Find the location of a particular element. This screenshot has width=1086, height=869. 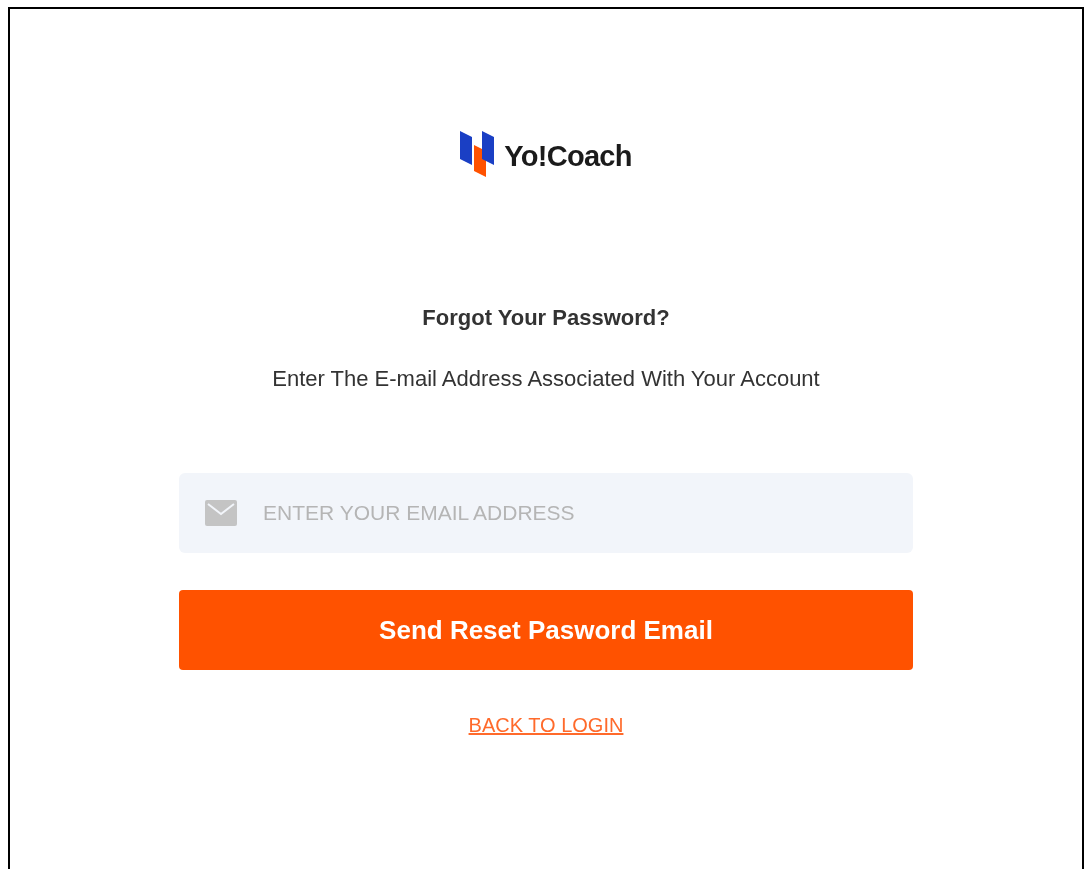

envelope-icon is located at coordinates (221, 513).